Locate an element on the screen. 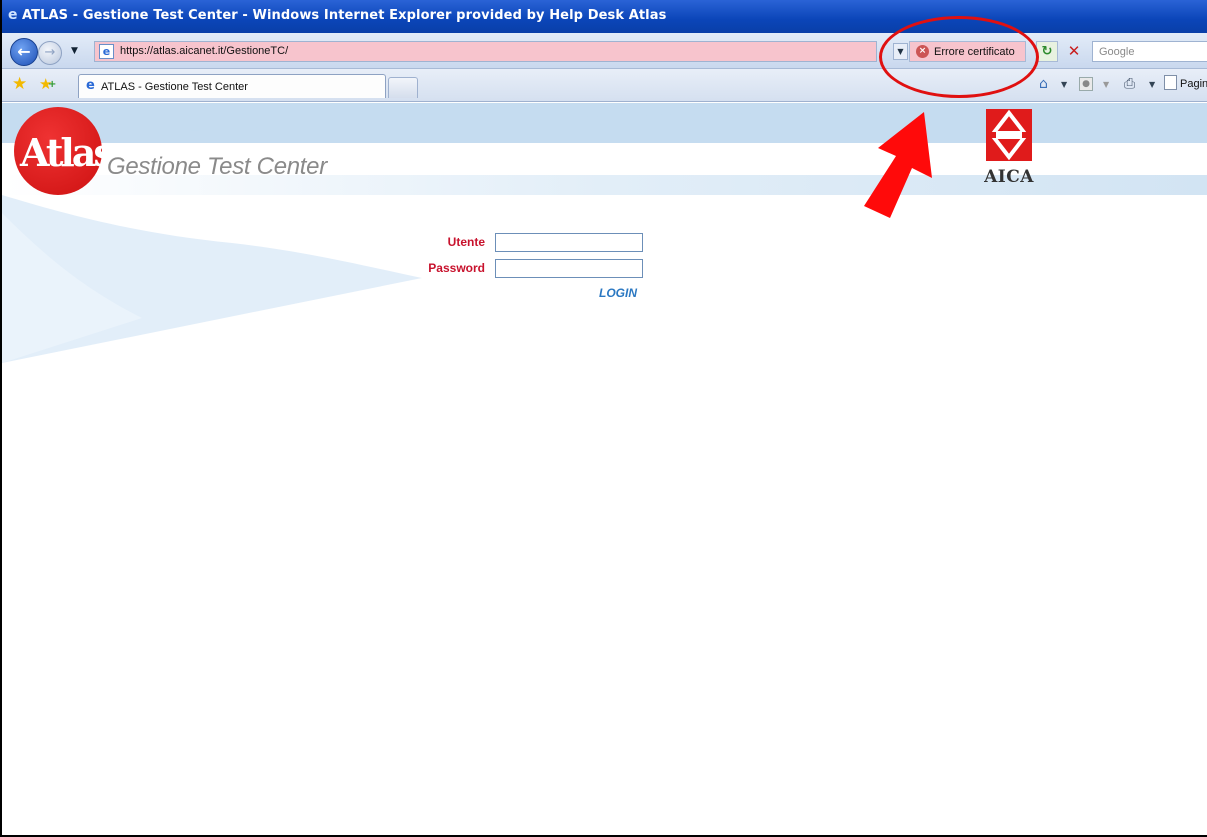 The width and height of the screenshot is (1207, 837). add-favorite-icon: ★ + is located at coordinates (47, 84).